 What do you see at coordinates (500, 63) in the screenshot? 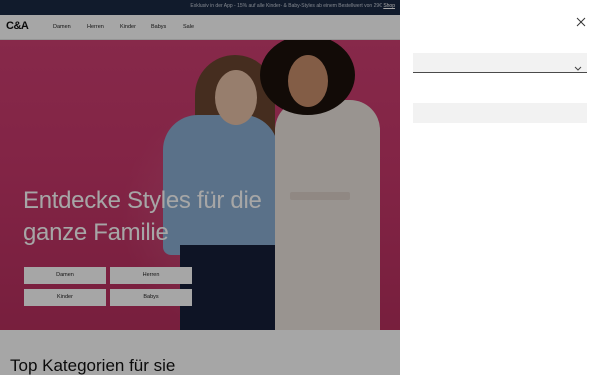
I see `country-select` at bounding box center [500, 63].